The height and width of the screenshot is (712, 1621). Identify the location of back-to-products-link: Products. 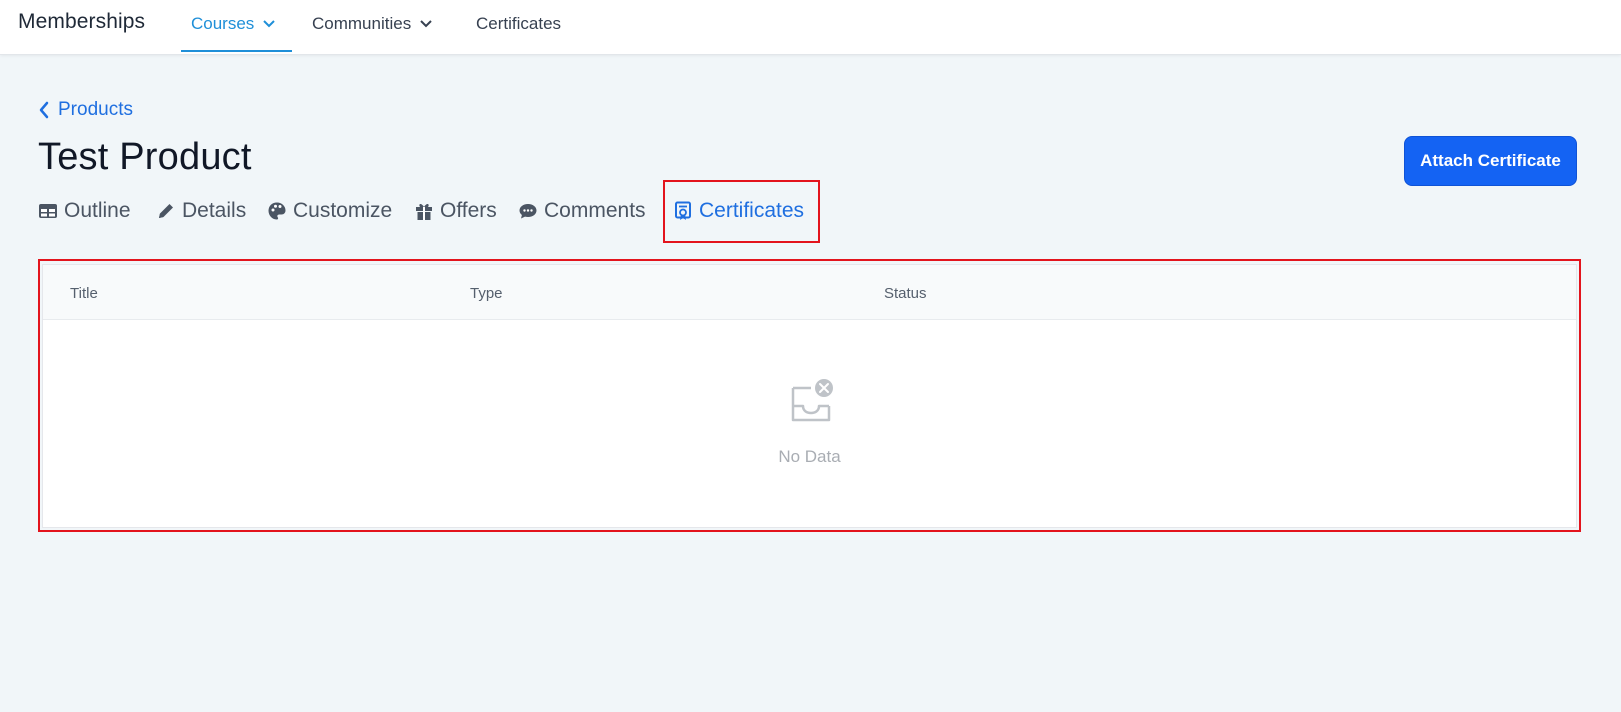
(85, 110).